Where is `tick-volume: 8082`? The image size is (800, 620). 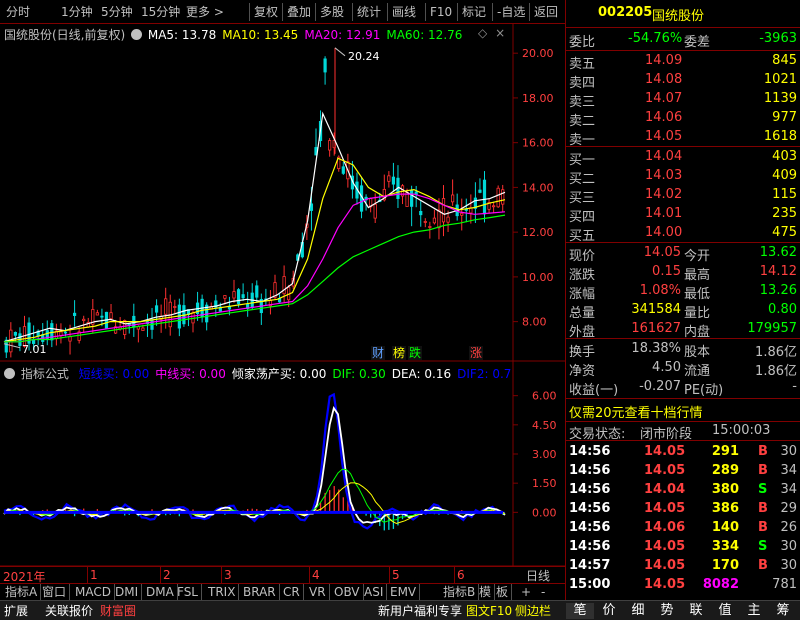
tick-volume: 8082 is located at coordinates (720, 584).